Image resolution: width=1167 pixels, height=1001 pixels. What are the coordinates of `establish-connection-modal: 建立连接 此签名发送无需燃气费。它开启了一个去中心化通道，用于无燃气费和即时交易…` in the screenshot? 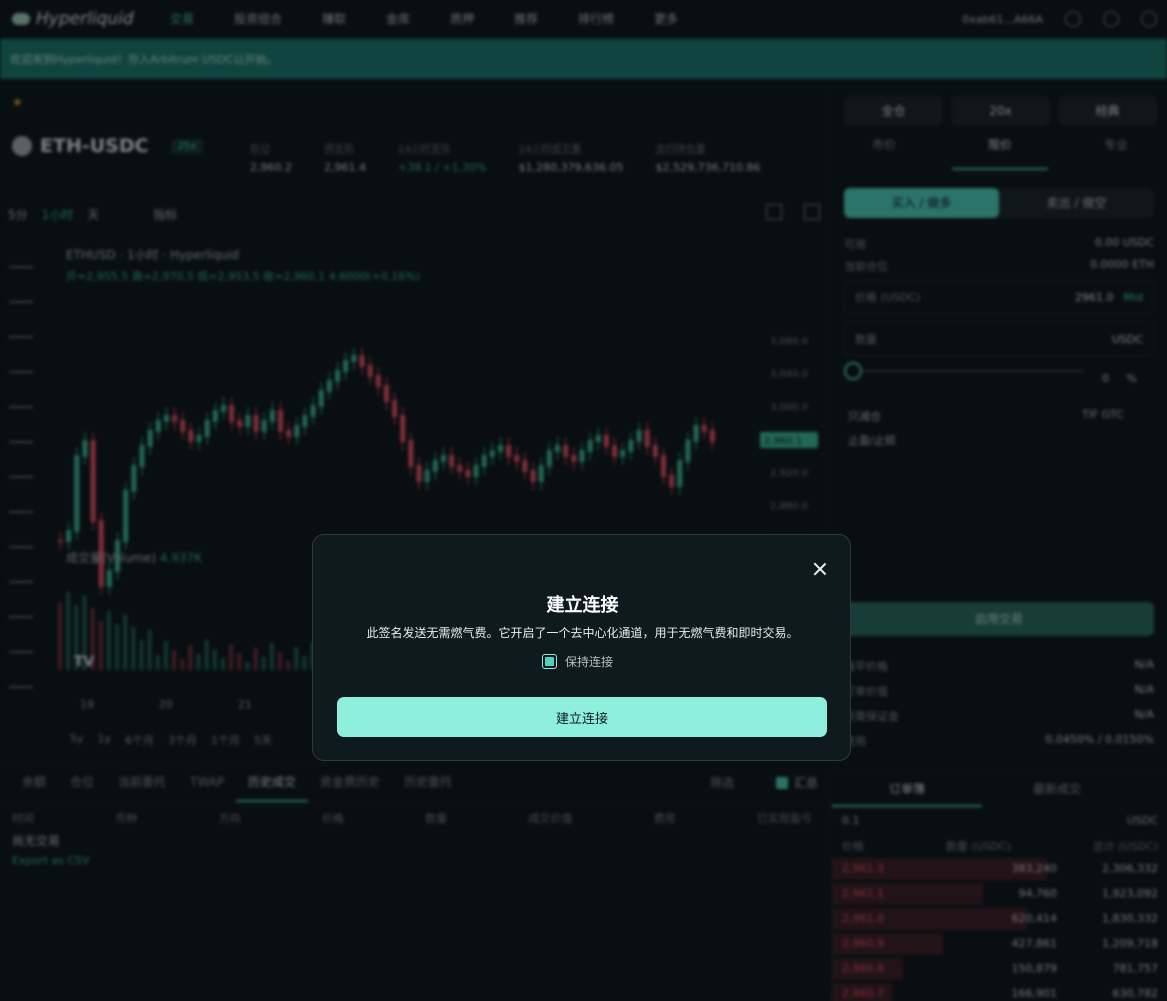 It's located at (581, 647).